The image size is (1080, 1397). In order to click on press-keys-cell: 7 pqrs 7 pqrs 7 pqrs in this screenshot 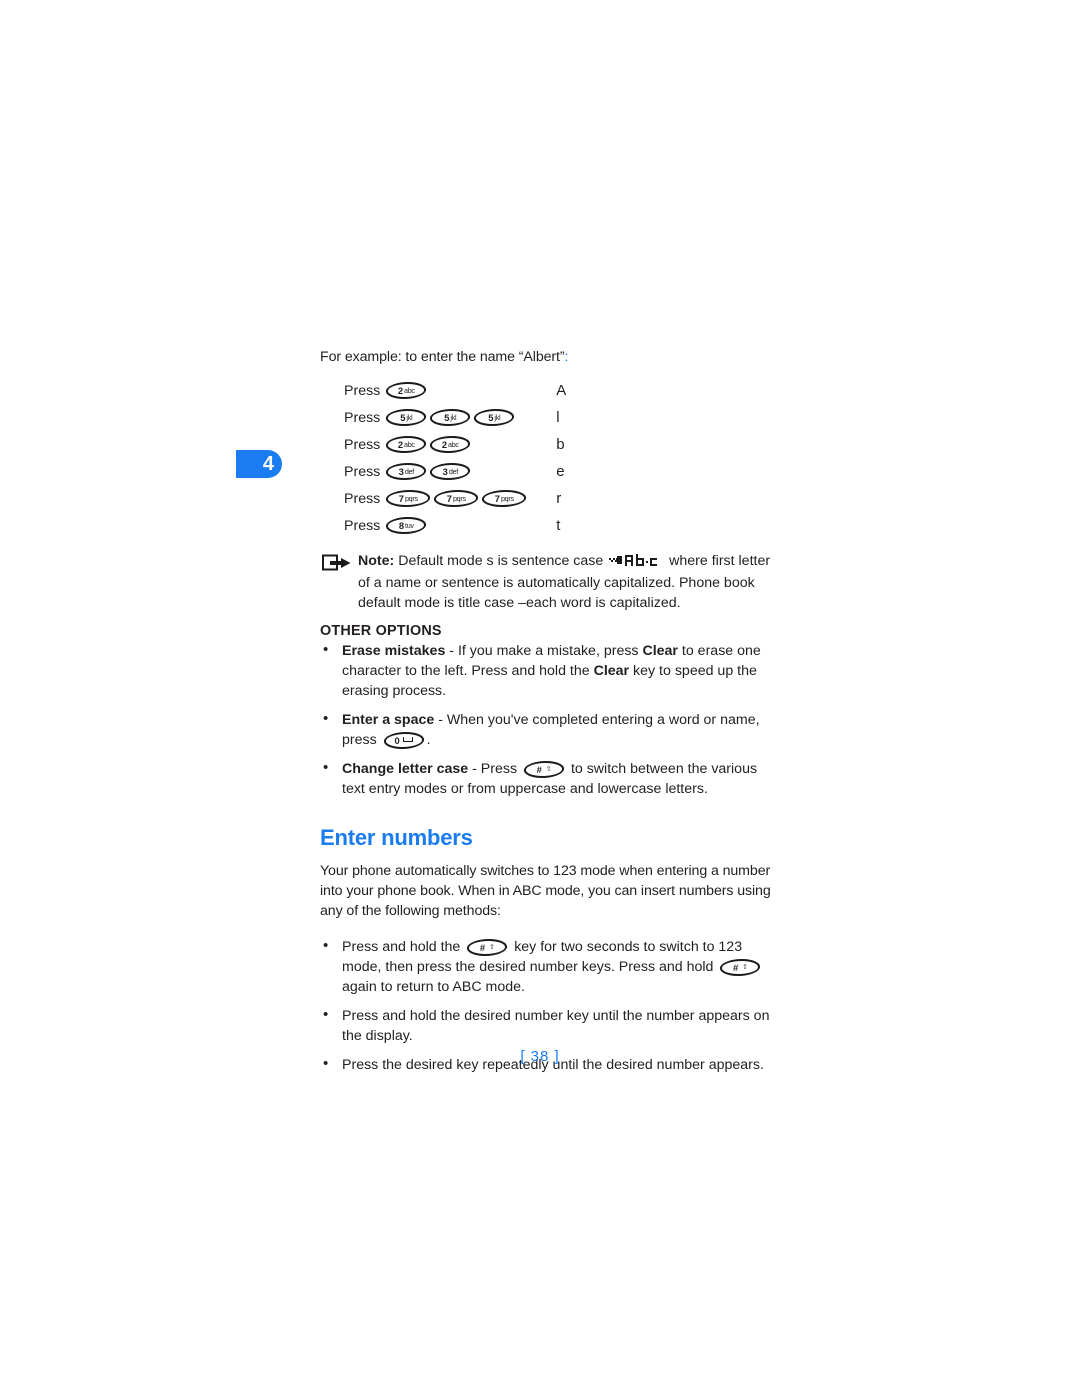, I will do `click(464, 498)`.